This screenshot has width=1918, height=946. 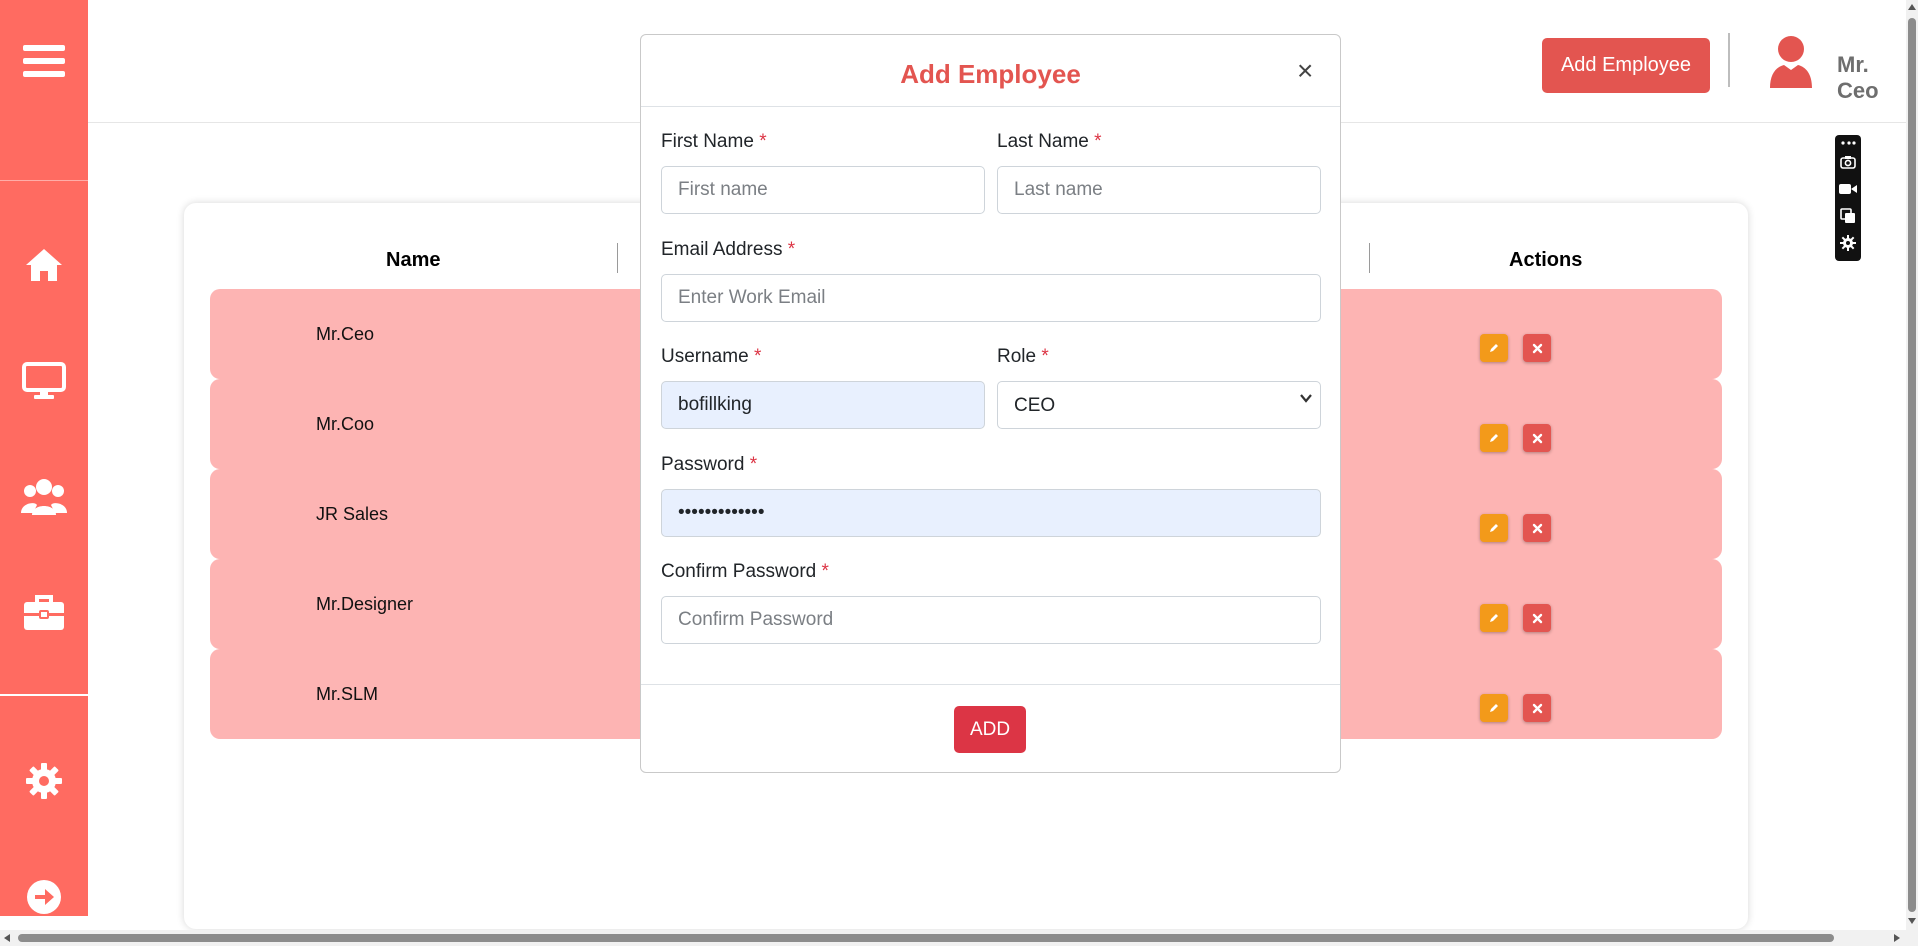 I want to click on employee-name: JR Sales, so click(x=352, y=514).